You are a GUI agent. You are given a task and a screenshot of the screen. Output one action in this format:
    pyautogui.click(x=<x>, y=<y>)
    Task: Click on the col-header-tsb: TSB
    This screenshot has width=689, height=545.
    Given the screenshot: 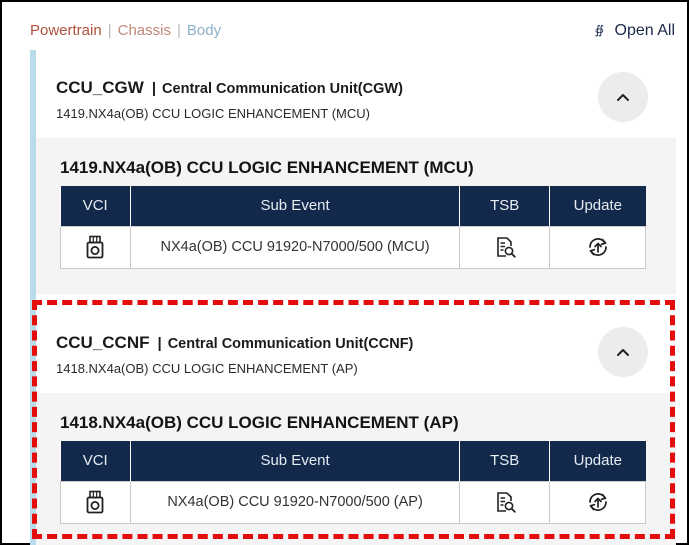 What is the action you would take?
    pyautogui.click(x=505, y=206)
    